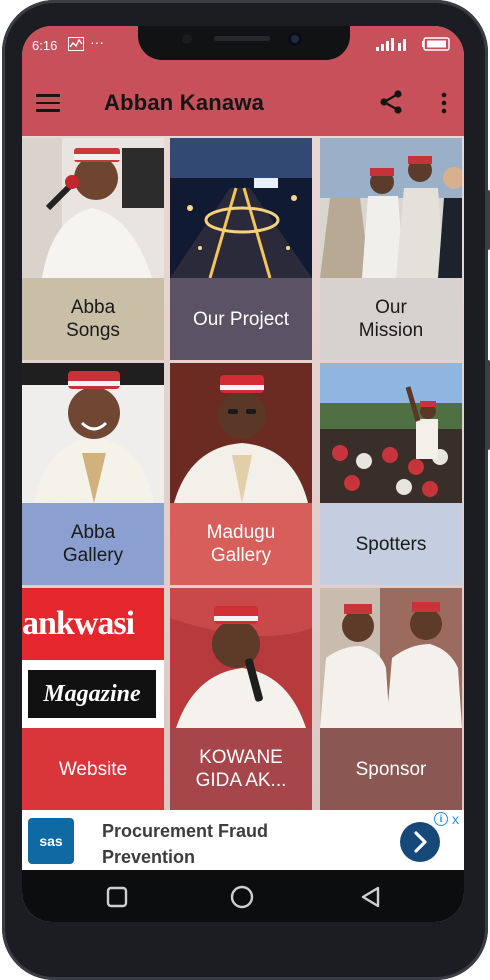  I want to click on speaker-with-mic-photo, so click(241, 658).